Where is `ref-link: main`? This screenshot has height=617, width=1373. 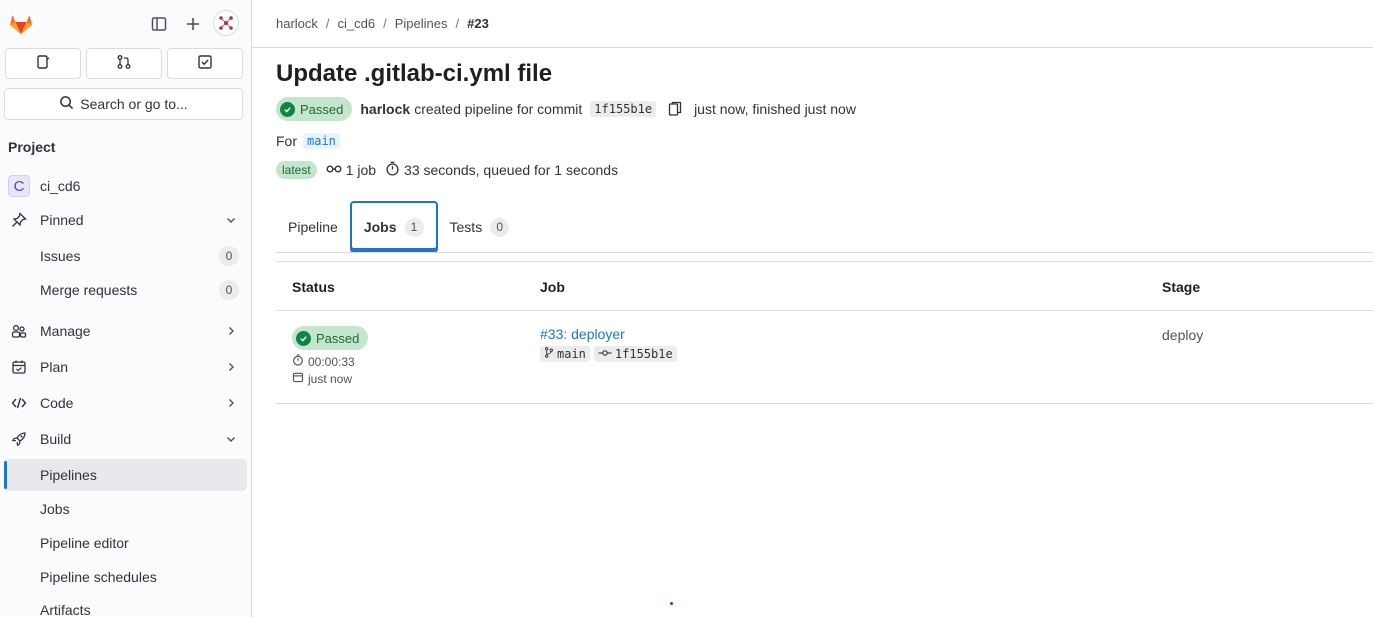
ref-link: main is located at coordinates (321, 141).